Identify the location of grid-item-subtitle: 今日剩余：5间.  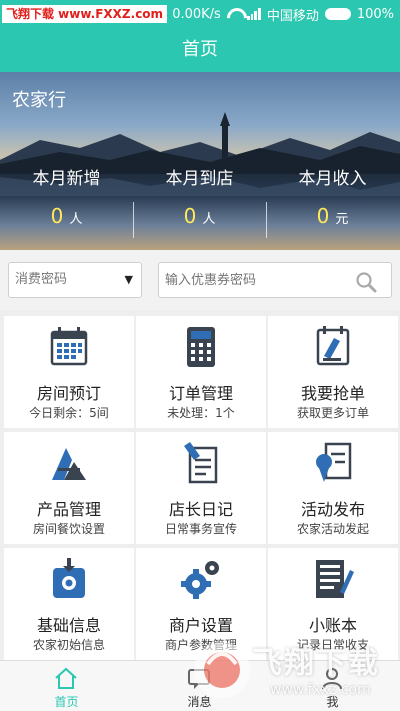
(69, 413).